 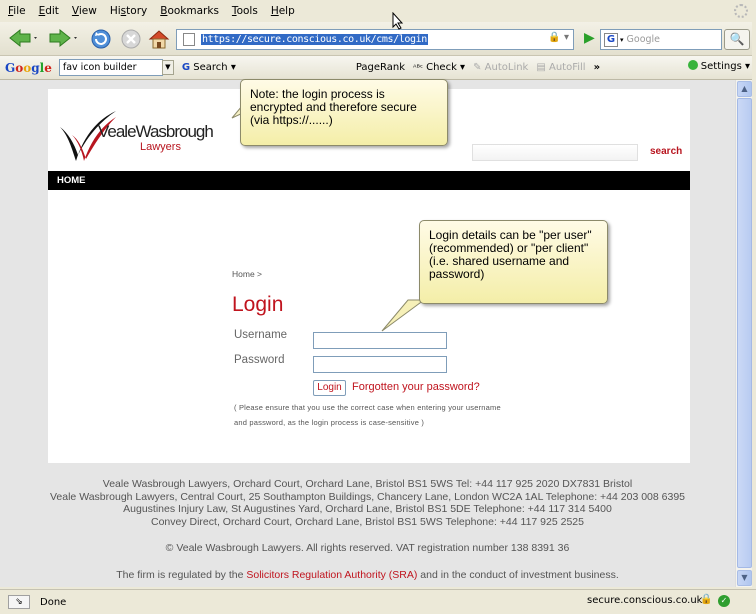 What do you see at coordinates (724, 601) in the screenshot?
I see `status-check-icon: ✓` at bounding box center [724, 601].